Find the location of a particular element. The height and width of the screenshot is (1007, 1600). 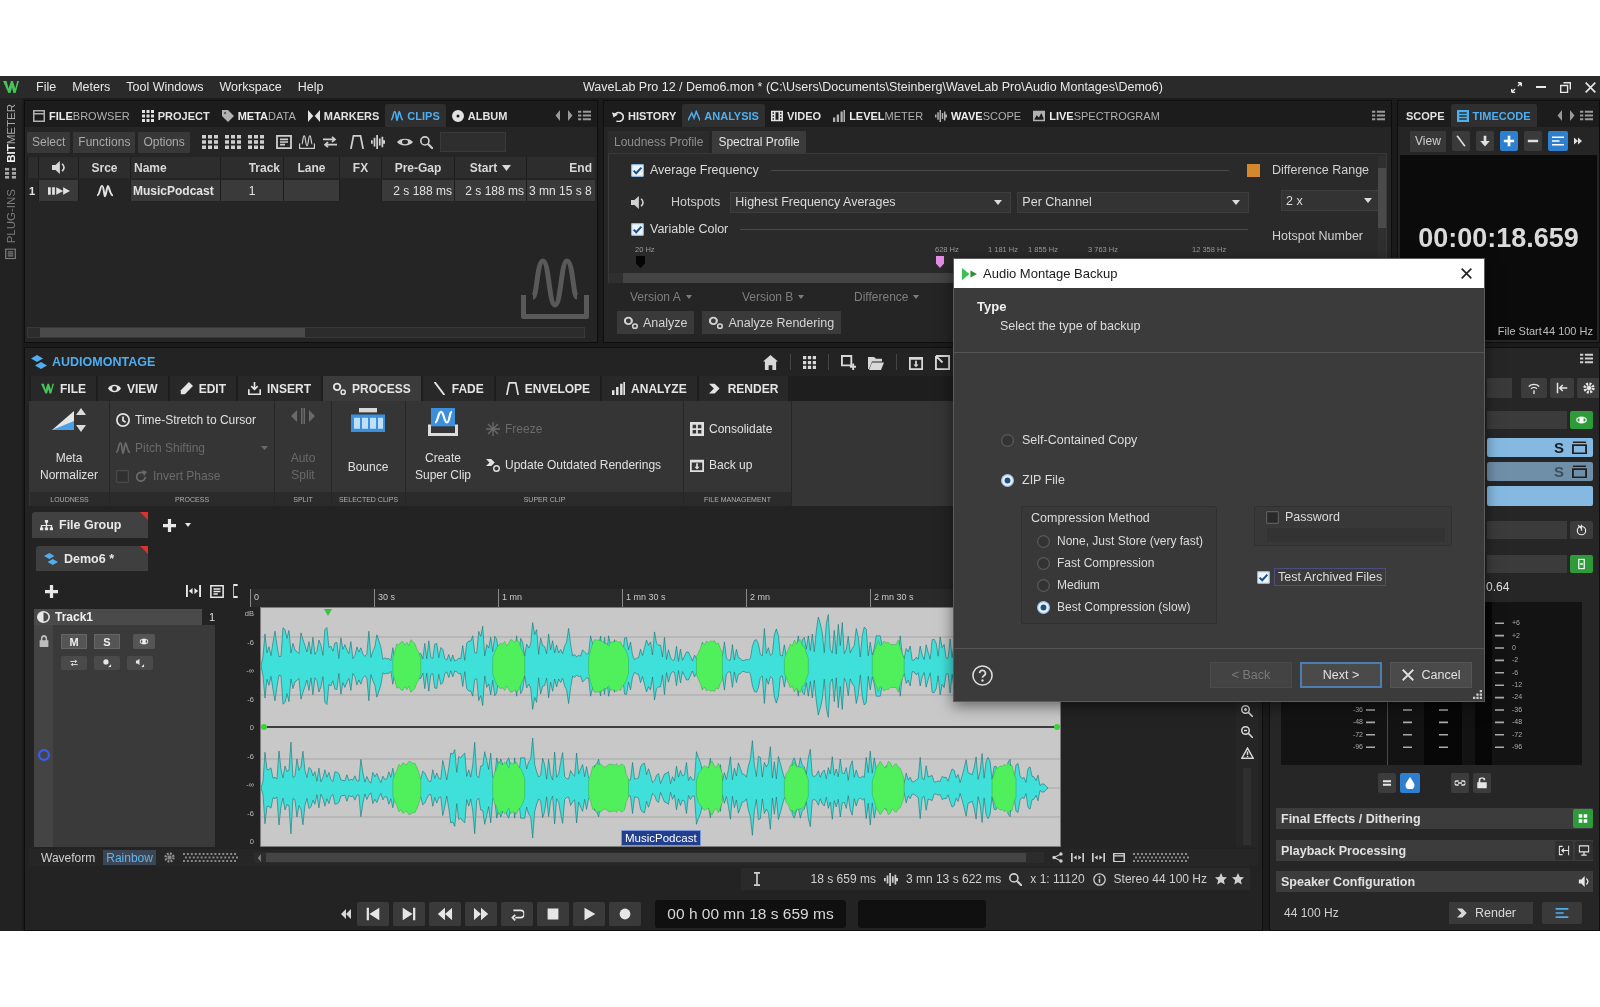

radio-option: Medium is located at coordinates (1068, 585).